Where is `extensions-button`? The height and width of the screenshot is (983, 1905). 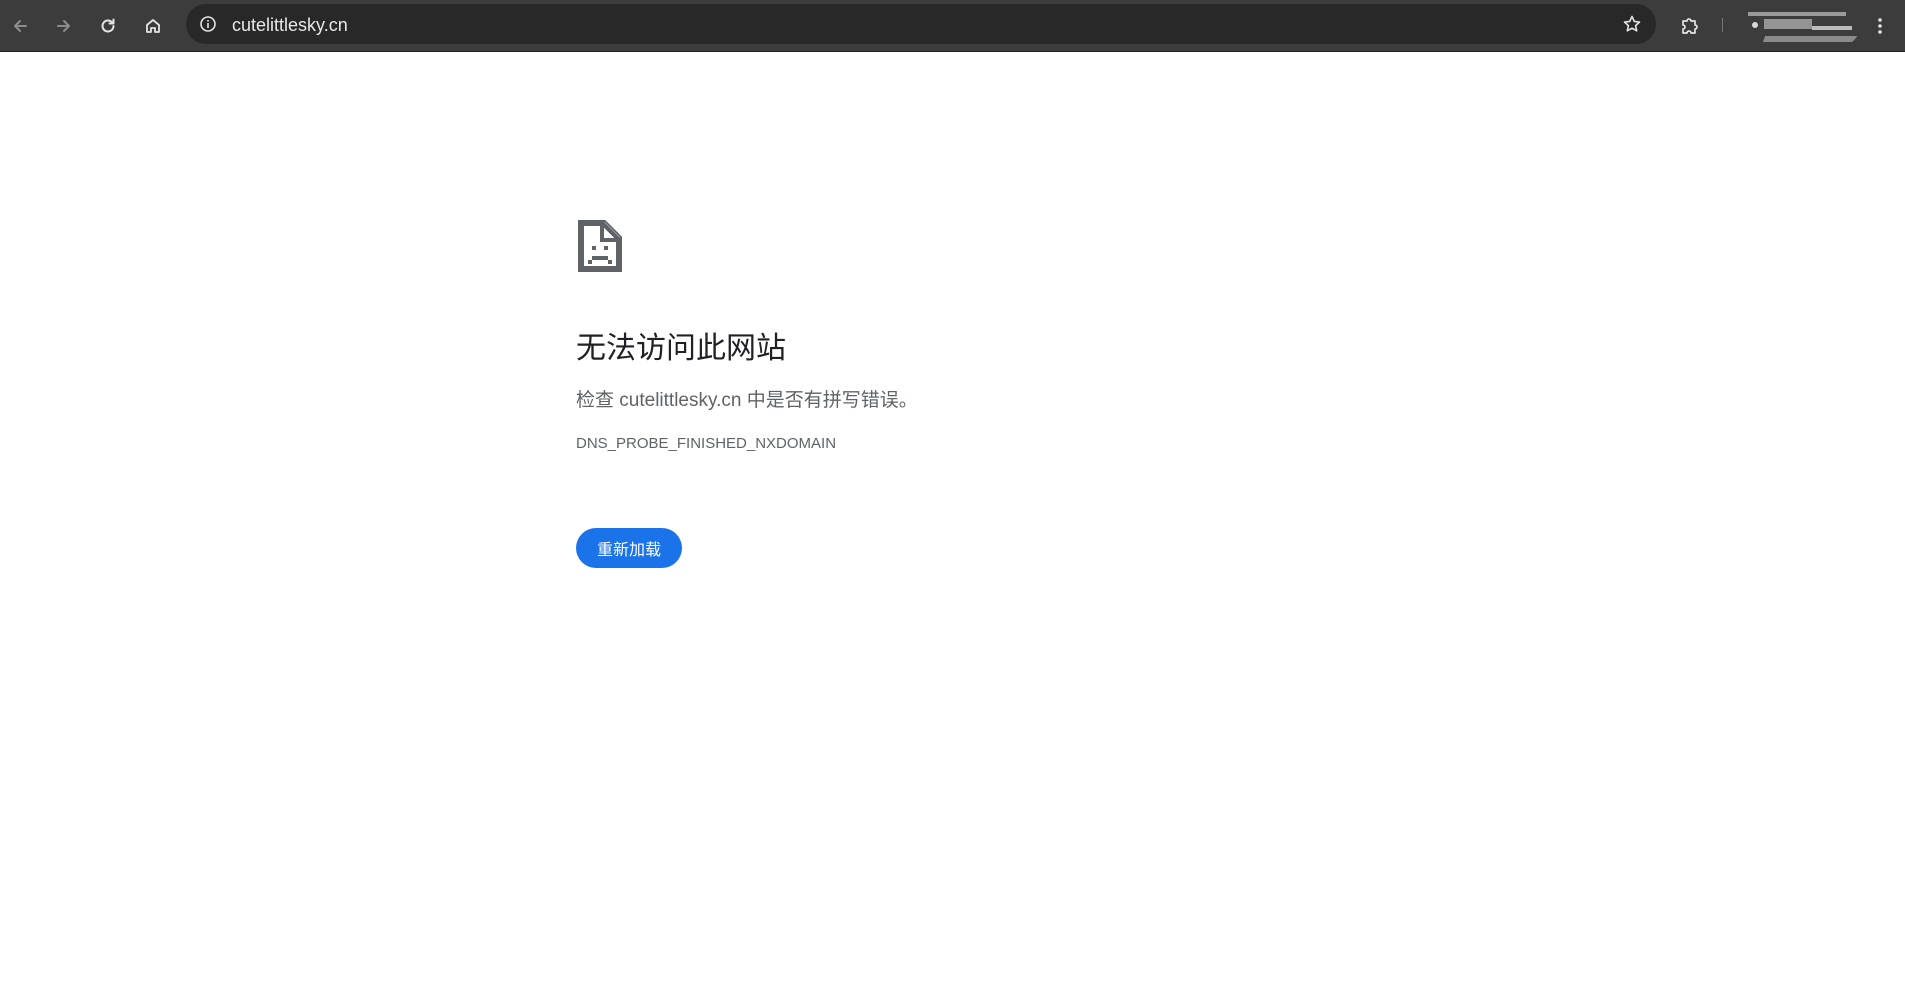 extensions-button is located at coordinates (1690, 26).